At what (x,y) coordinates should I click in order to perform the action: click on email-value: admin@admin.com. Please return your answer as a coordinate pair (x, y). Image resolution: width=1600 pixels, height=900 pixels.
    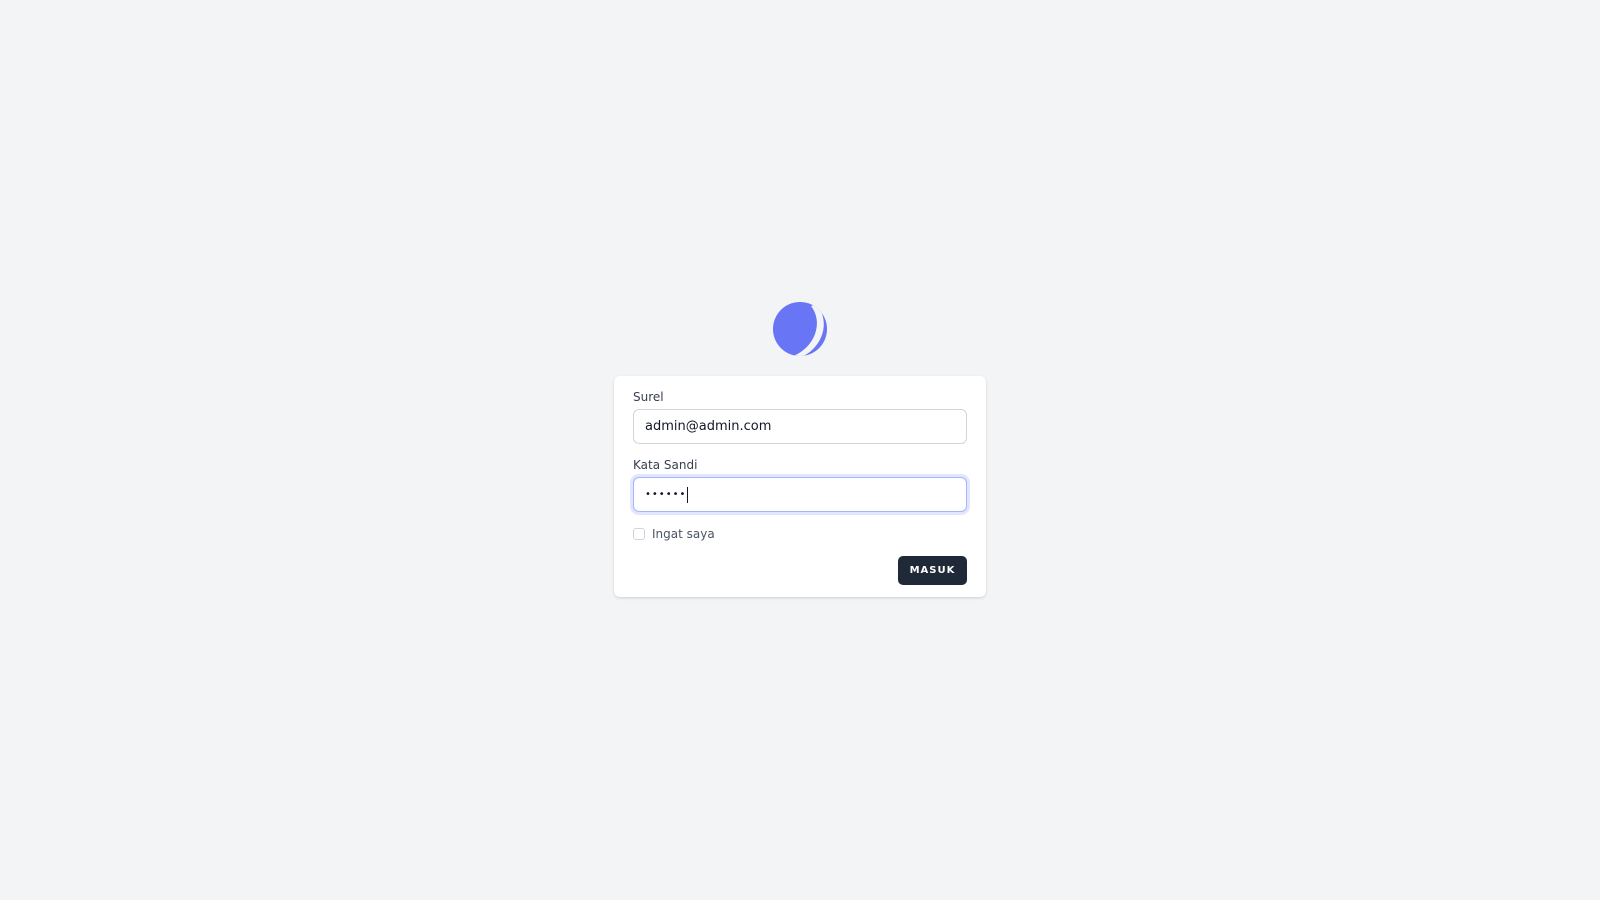
    Looking at the image, I should click on (708, 426).